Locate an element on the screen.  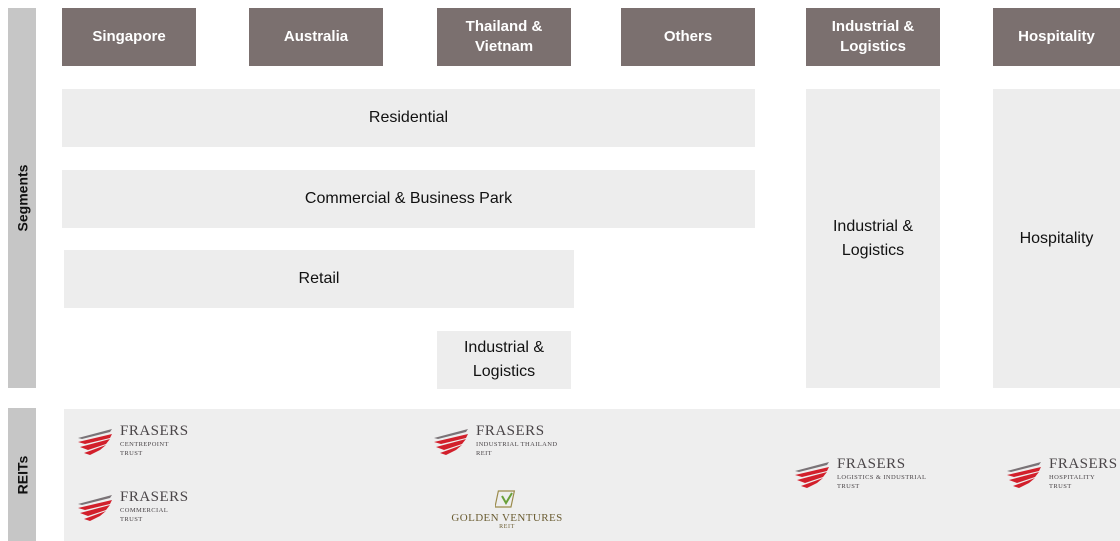
reit-brand: GOLDEN VENTURES is located at coordinates (507, 518).